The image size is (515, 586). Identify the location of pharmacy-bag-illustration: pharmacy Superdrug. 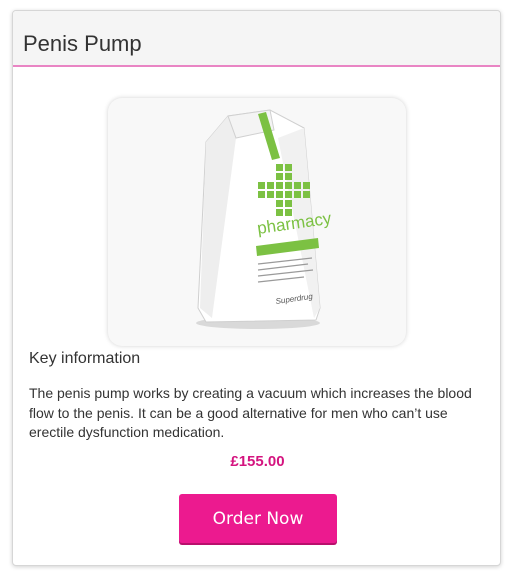
(264, 219).